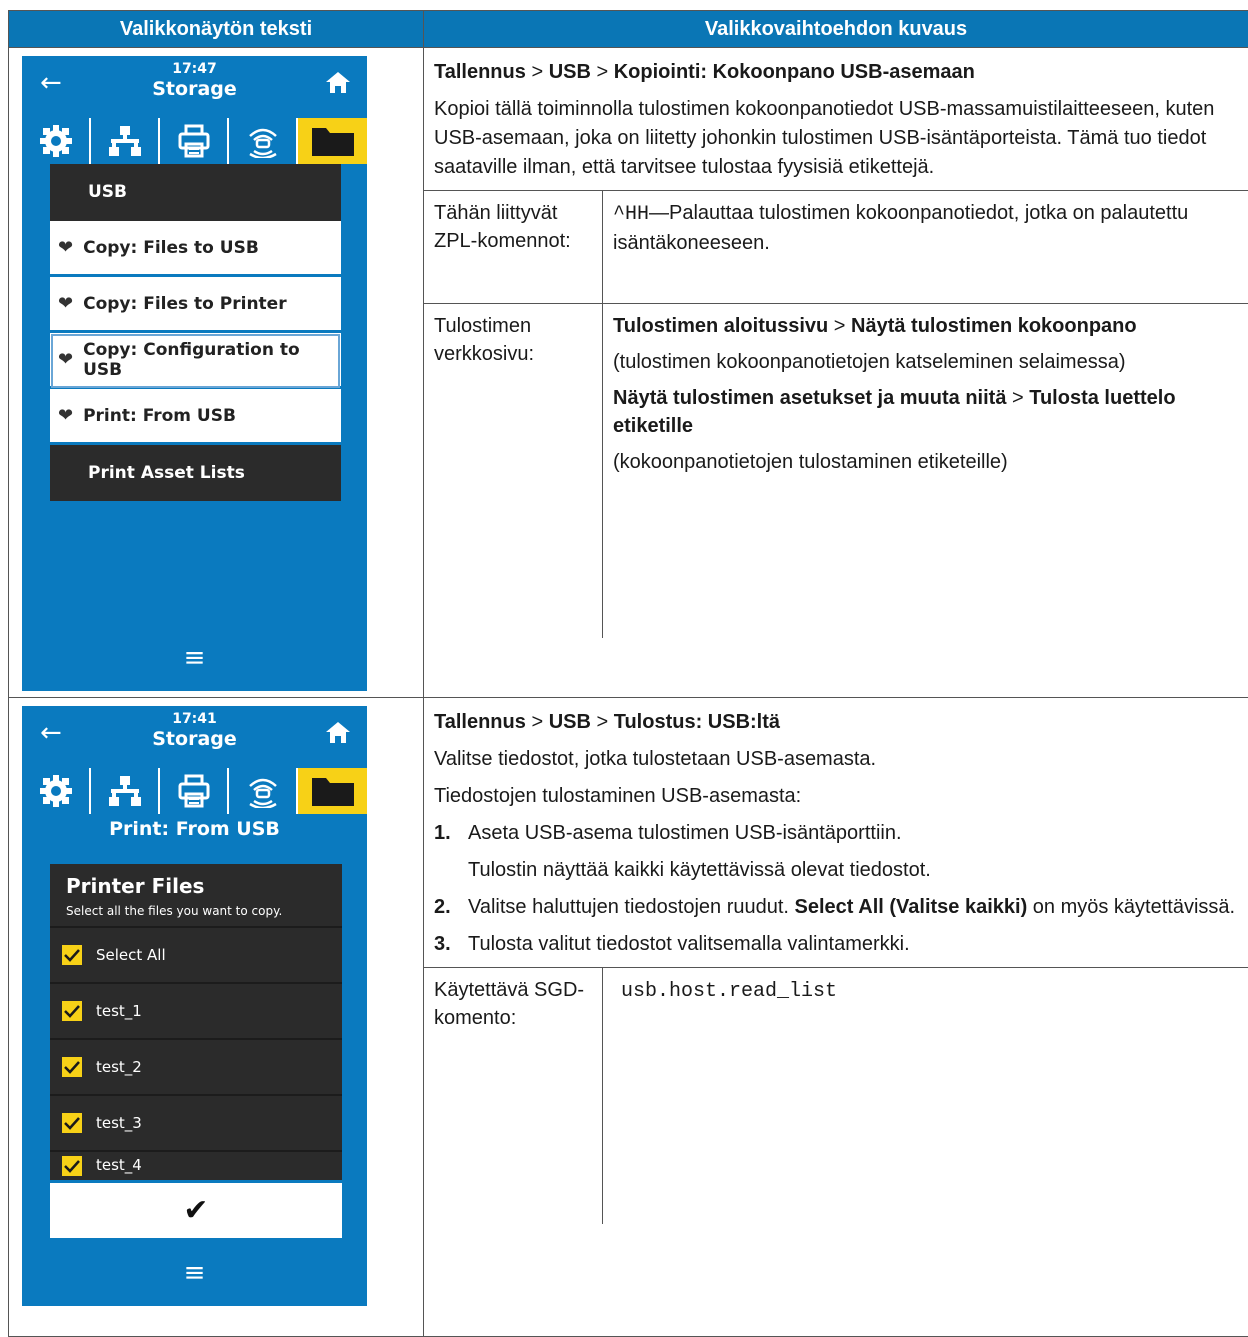 The width and height of the screenshot is (1248, 1337). I want to click on path-segment: Näytä tulostimen kokoonpano, so click(994, 326).